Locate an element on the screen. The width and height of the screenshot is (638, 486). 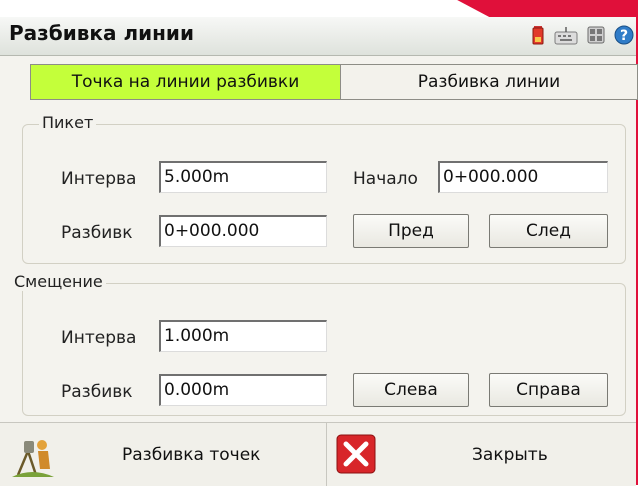
offset-stakeout-input: 0.000m is located at coordinates (243, 390).